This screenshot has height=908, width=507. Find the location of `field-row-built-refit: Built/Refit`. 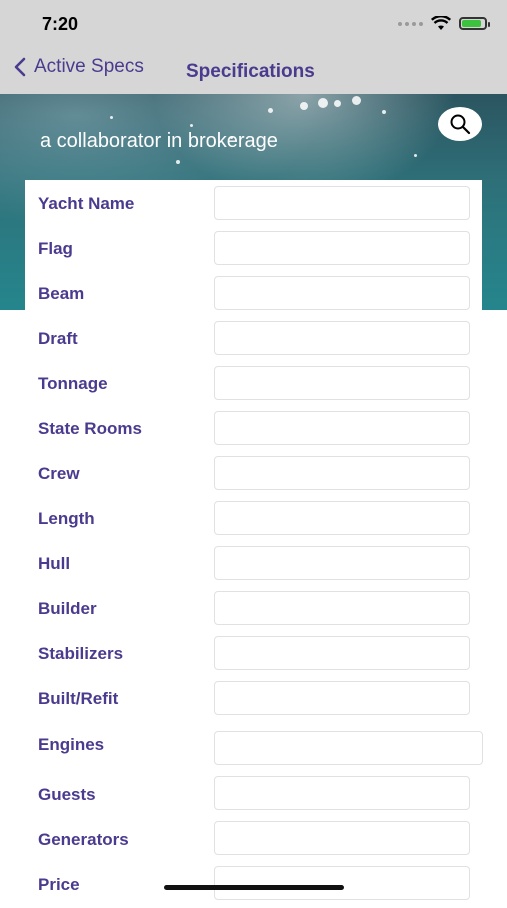

field-row-built-refit: Built/Refit is located at coordinates (253, 700).